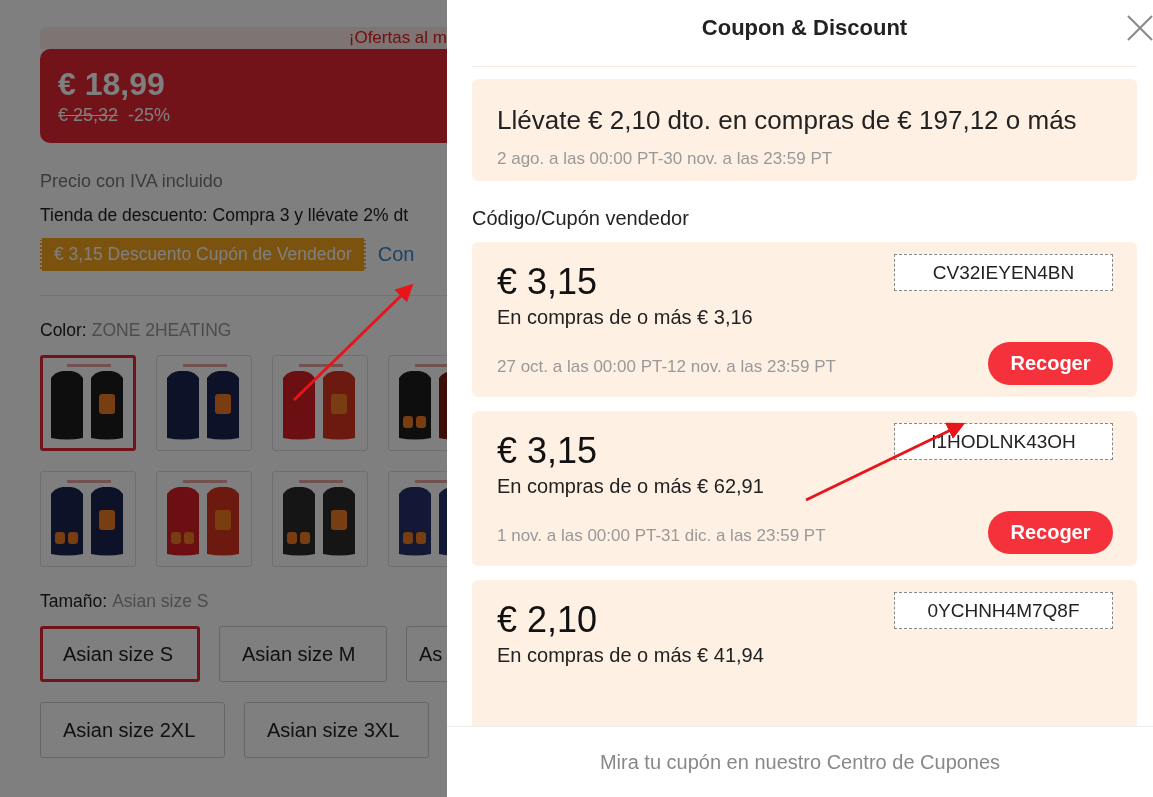 Image resolution: width=1153 pixels, height=797 pixels. I want to click on size-option: Asian size M, so click(303, 654).